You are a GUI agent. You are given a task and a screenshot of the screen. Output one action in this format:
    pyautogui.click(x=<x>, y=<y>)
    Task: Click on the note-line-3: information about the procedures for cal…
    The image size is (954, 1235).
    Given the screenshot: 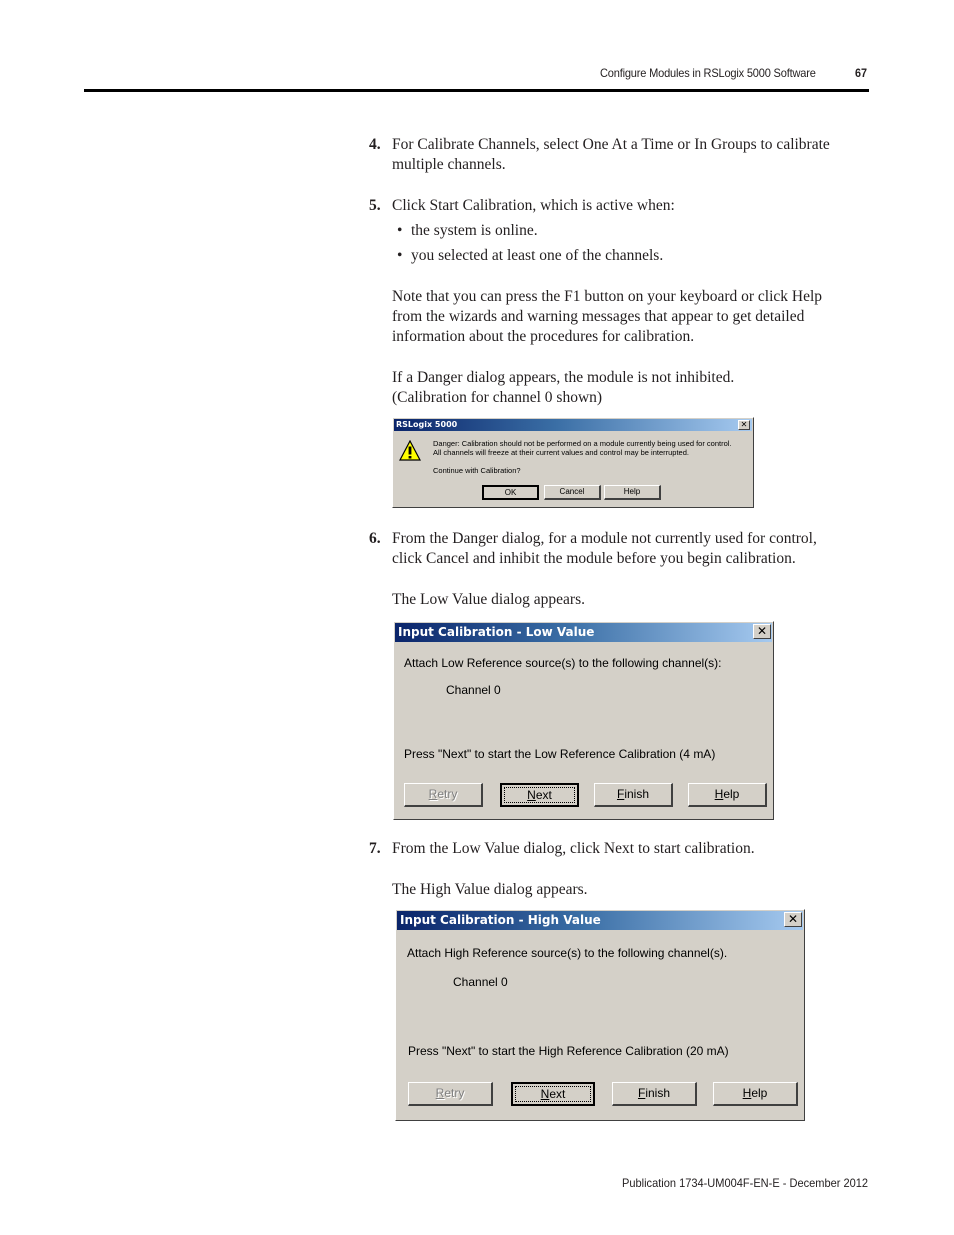 What is the action you would take?
    pyautogui.click(x=543, y=336)
    